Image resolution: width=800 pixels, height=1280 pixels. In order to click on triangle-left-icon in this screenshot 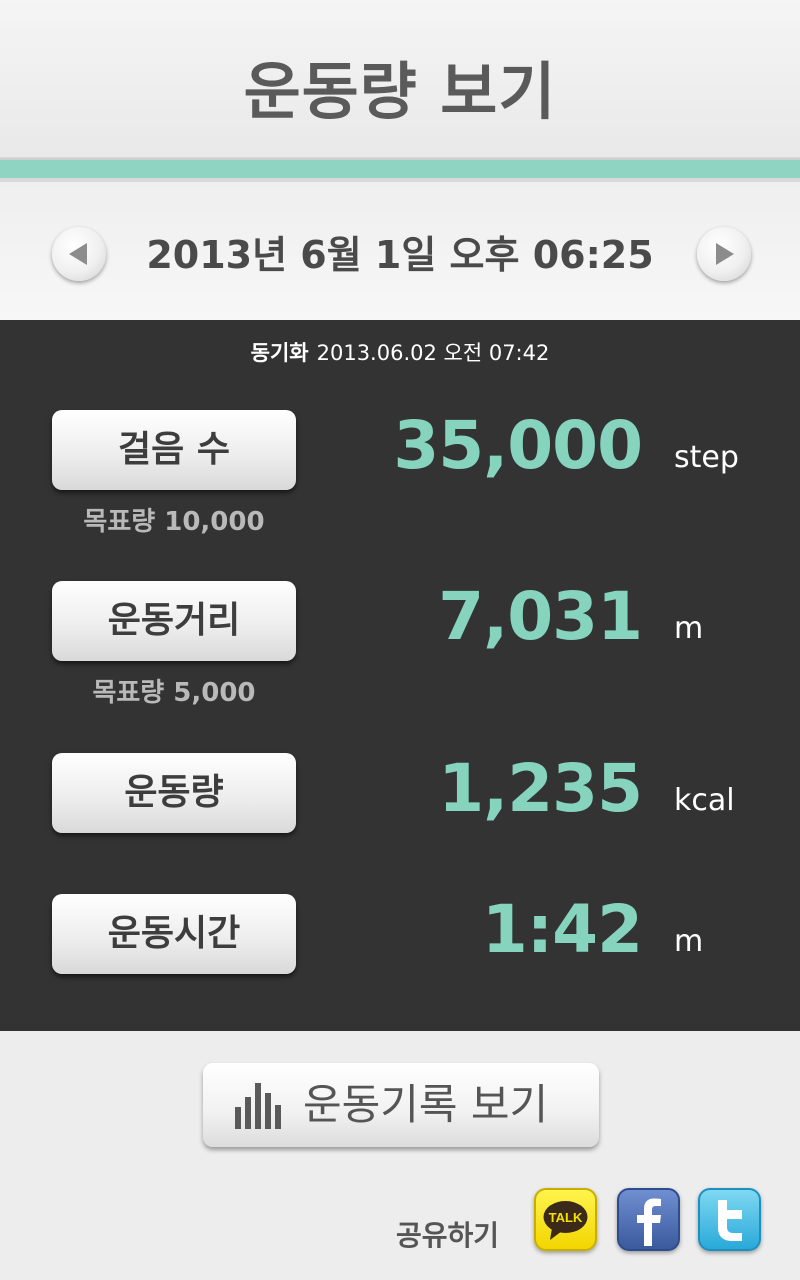, I will do `click(78, 254)`.